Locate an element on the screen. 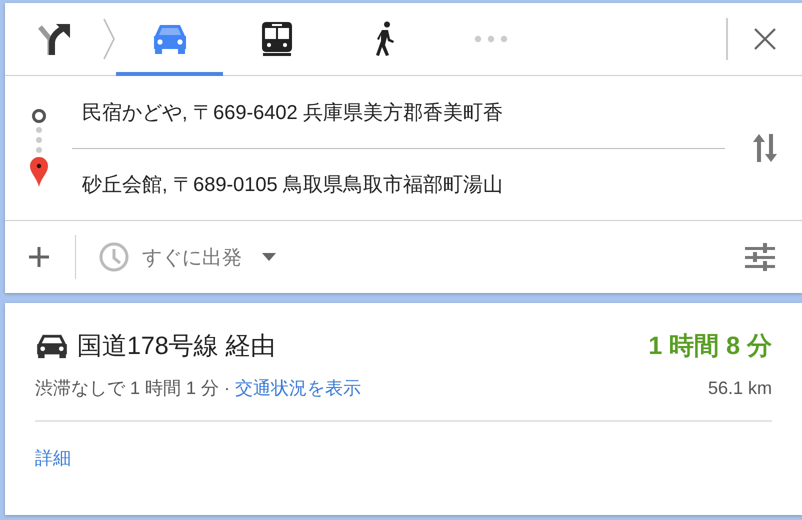  settings-button is located at coordinates (760, 257).